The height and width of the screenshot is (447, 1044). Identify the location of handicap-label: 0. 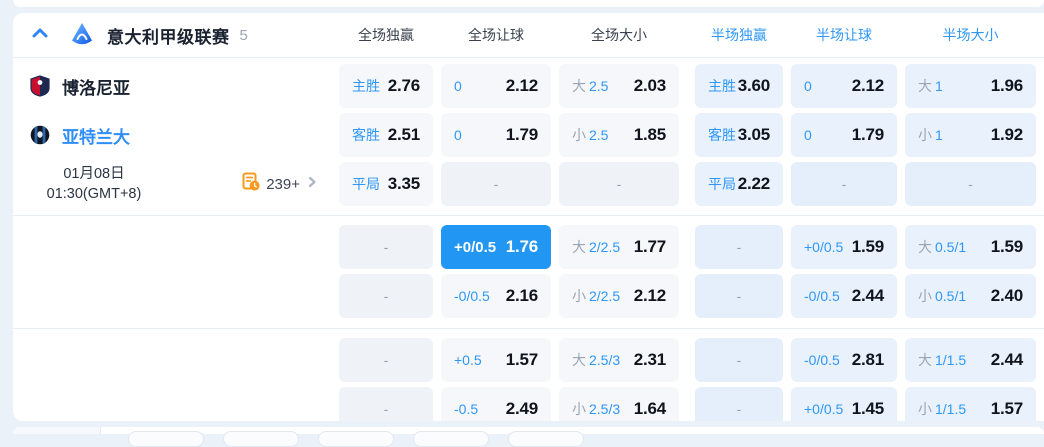
(458, 86).